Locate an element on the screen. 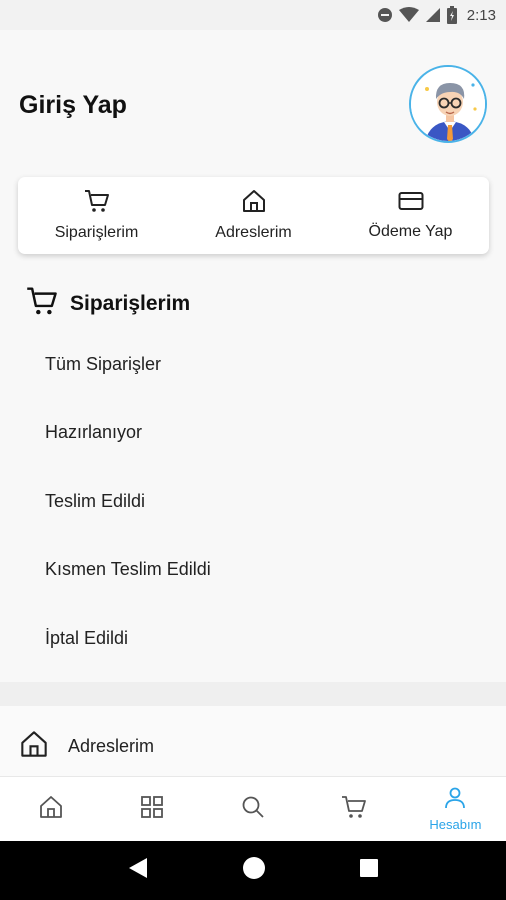  nav-categories is located at coordinates (151, 809).